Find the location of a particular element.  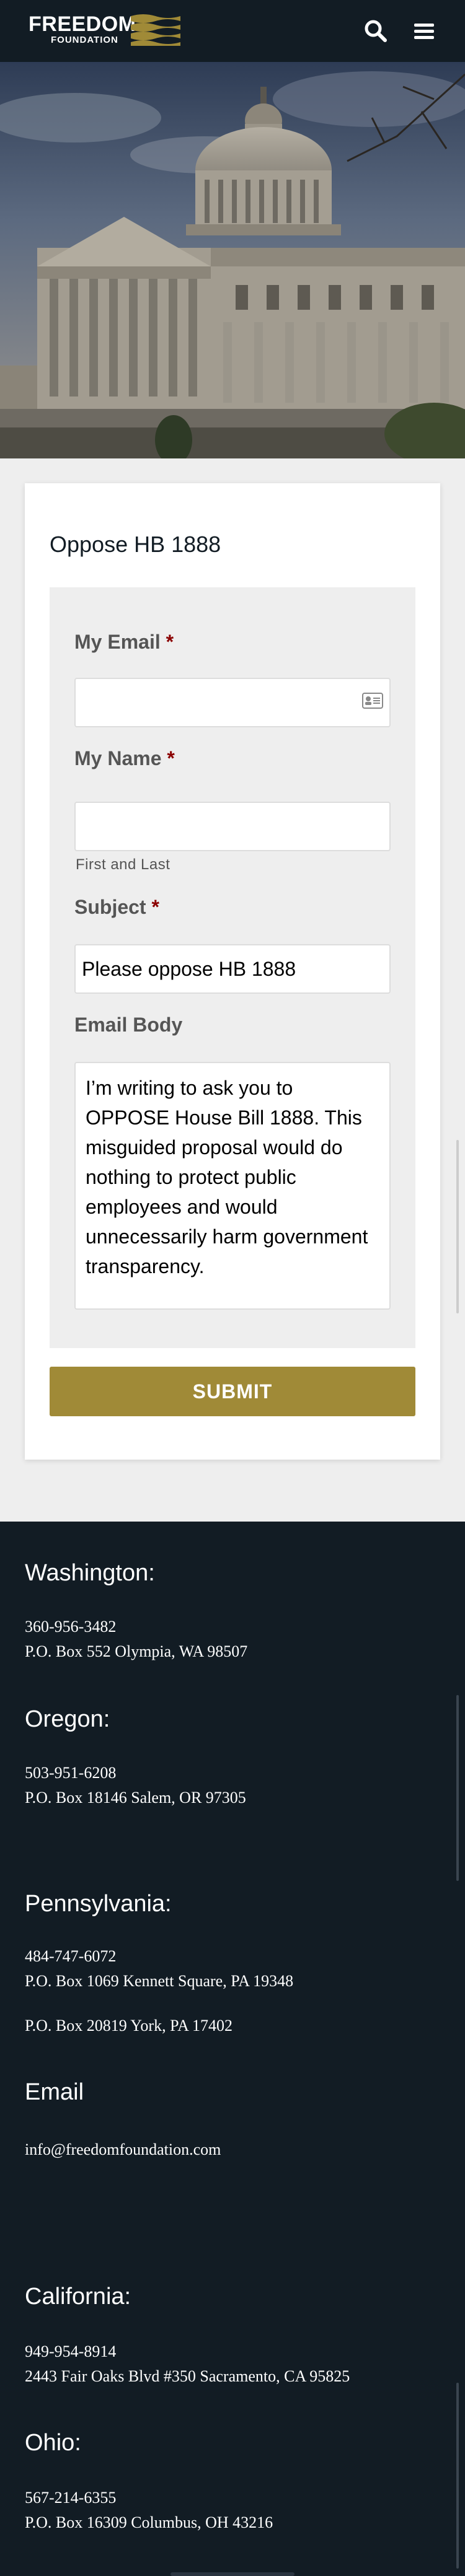

petition-title: Oppose HB 1888 is located at coordinates (135, 544).